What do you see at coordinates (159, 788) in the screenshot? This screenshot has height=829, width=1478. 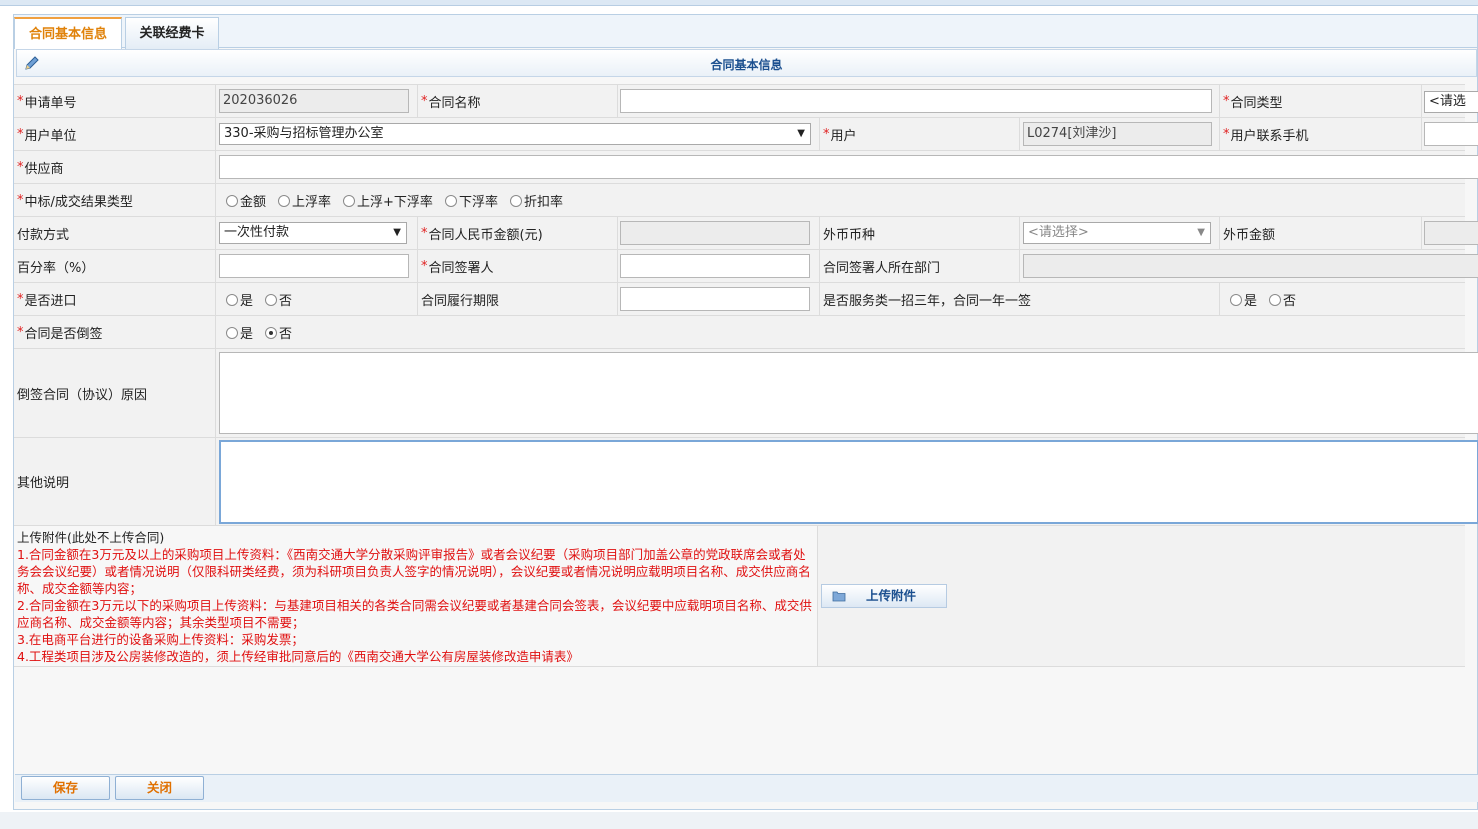 I see `close-button: 关闭` at bounding box center [159, 788].